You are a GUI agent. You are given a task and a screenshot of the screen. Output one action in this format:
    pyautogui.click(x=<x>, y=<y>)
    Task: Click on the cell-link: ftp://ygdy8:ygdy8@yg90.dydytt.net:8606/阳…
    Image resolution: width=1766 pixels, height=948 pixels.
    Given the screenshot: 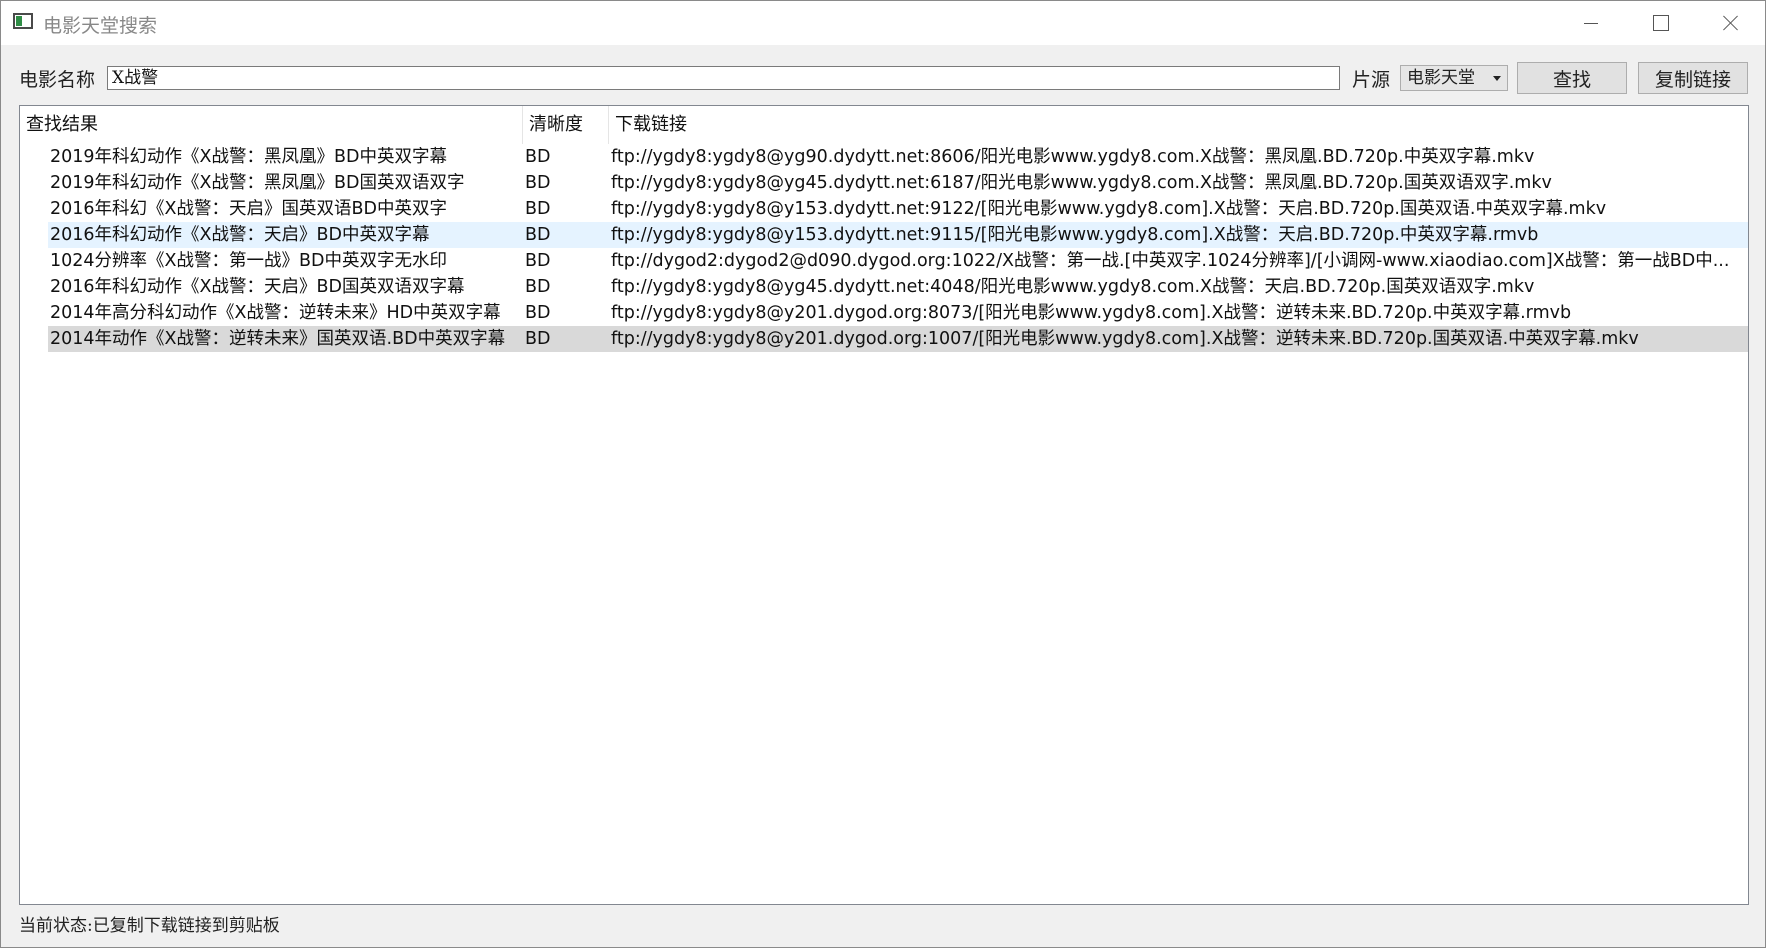 What is the action you would take?
    pyautogui.click(x=1073, y=157)
    